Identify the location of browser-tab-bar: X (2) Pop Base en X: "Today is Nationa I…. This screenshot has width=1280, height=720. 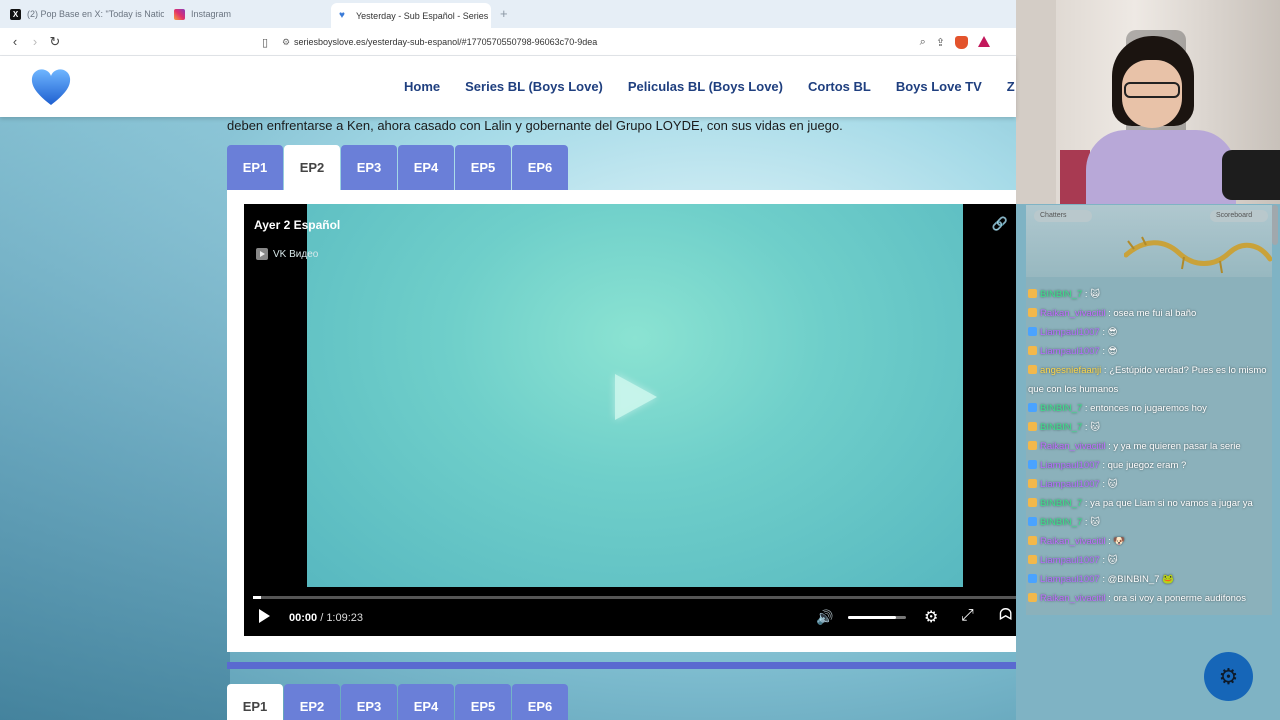
(508, 14).